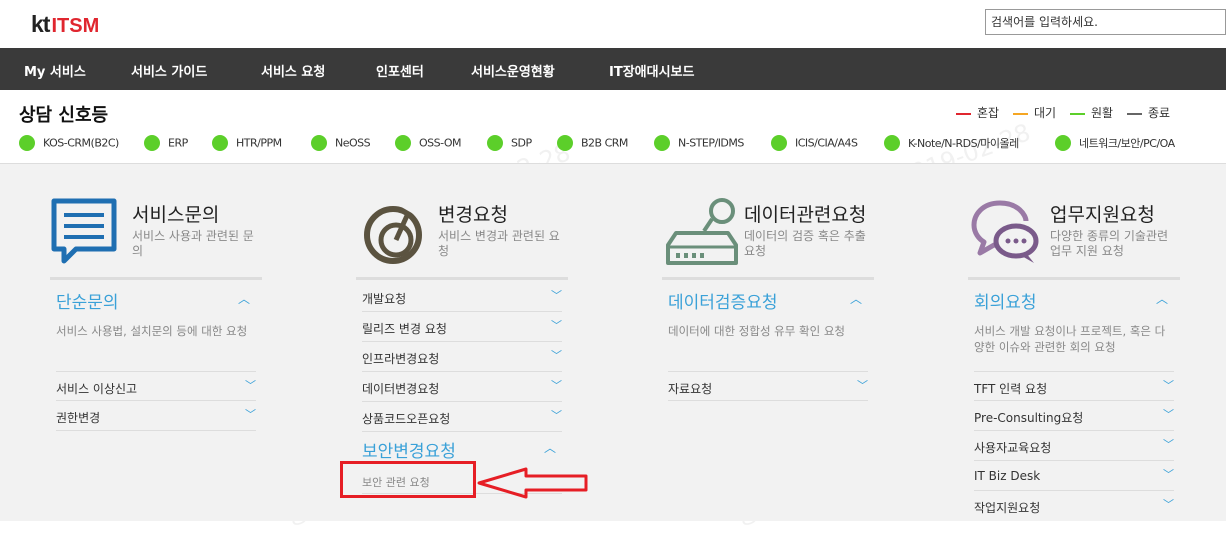 This screenshot has width=1226, height=537. What do you see at coordinates (169, 70) in the screenshot?
I see `nav-service-guide: 서비스 가이드` at bounding box center [169, 70].